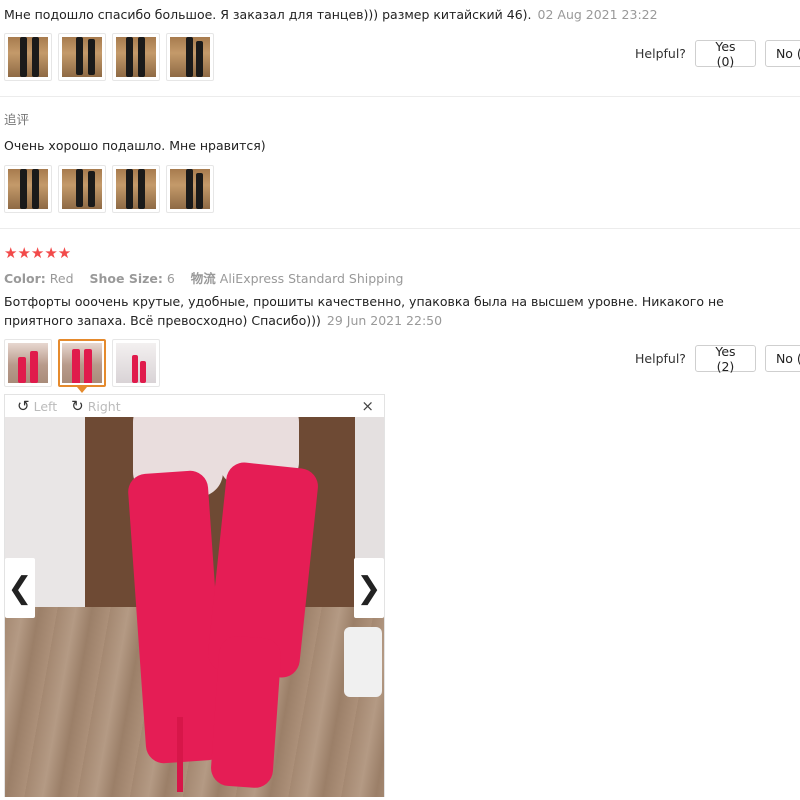 This screenshot has width=800, height=800. What do you see at coordinates (367, 406) in the screenshot?
I see `close-icon: ×` at bounding box center [367, 406].